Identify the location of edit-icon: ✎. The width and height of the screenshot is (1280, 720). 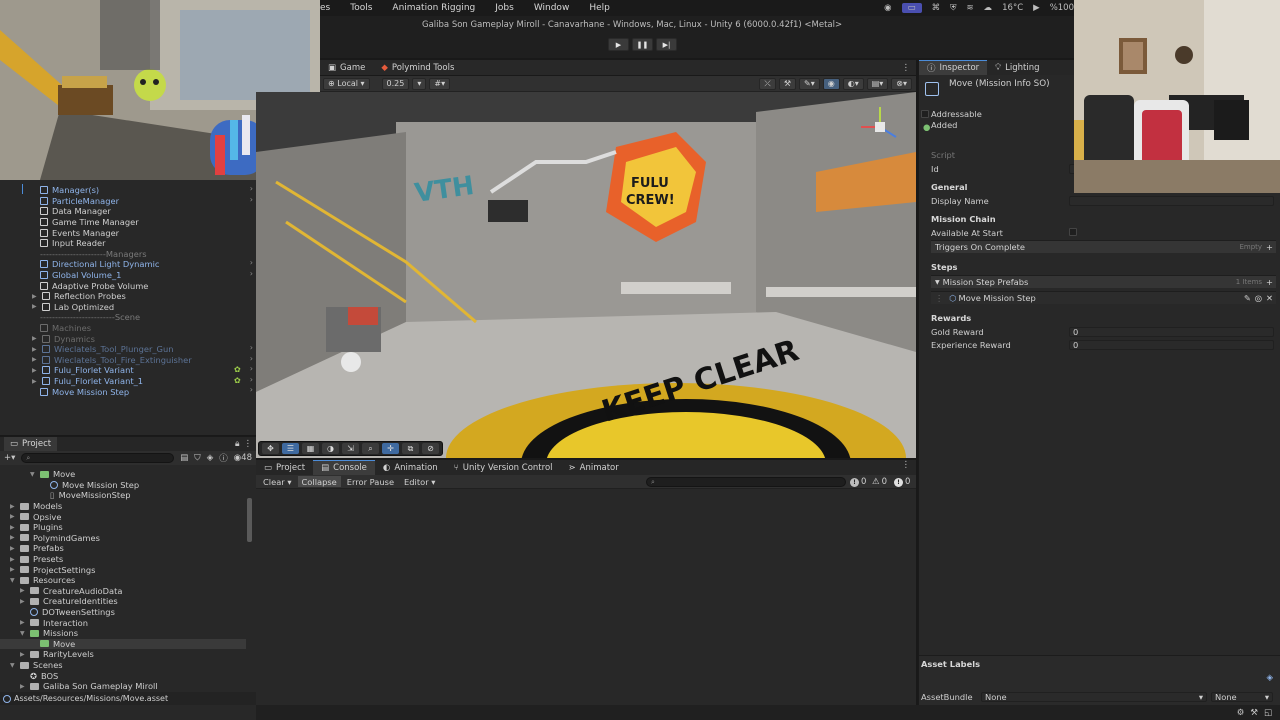
(1247, 298).